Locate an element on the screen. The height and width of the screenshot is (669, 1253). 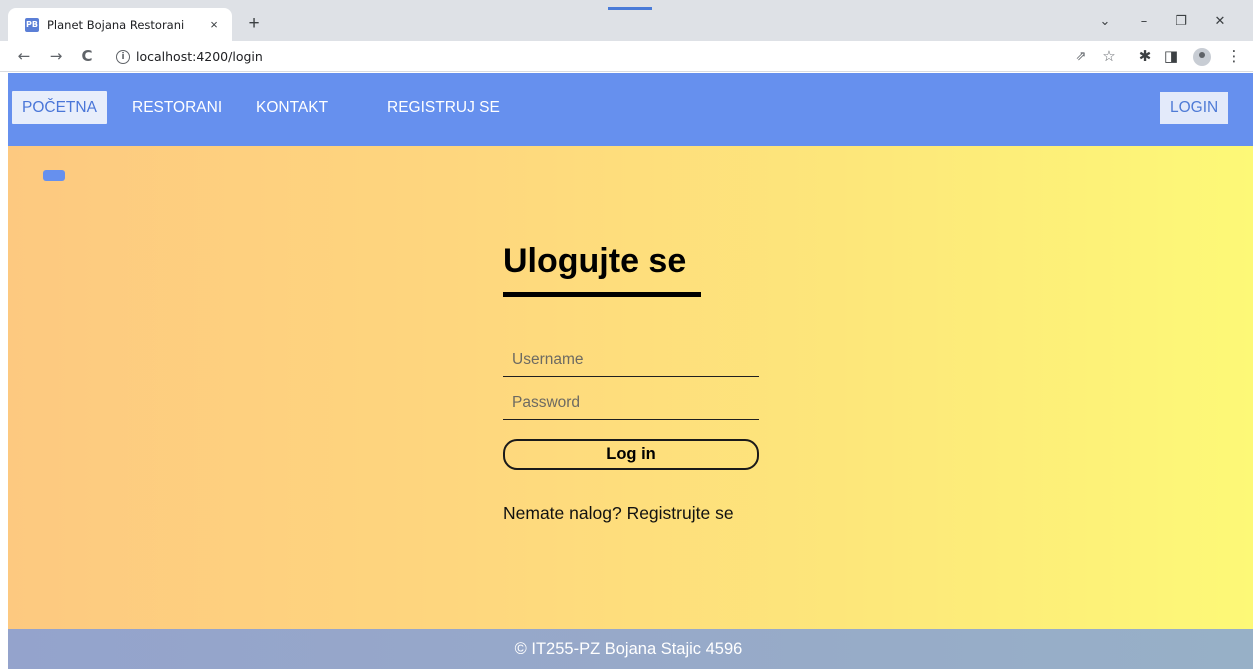
share-icon: ⇗ is located at coordinates (1081, 56).